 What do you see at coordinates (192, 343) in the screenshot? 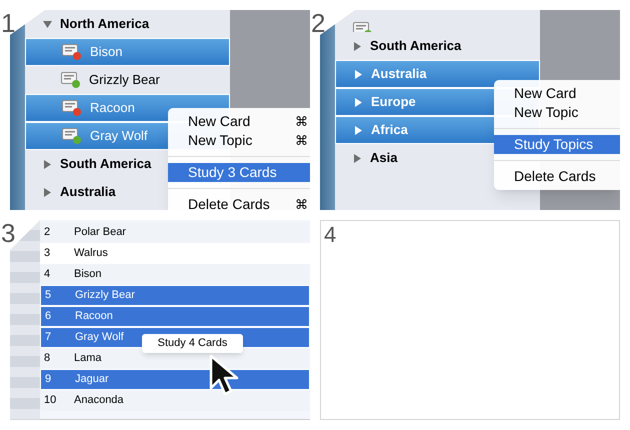
I see `drag-tooltip: Study 4 Cards` at bounding box center [192, 343].